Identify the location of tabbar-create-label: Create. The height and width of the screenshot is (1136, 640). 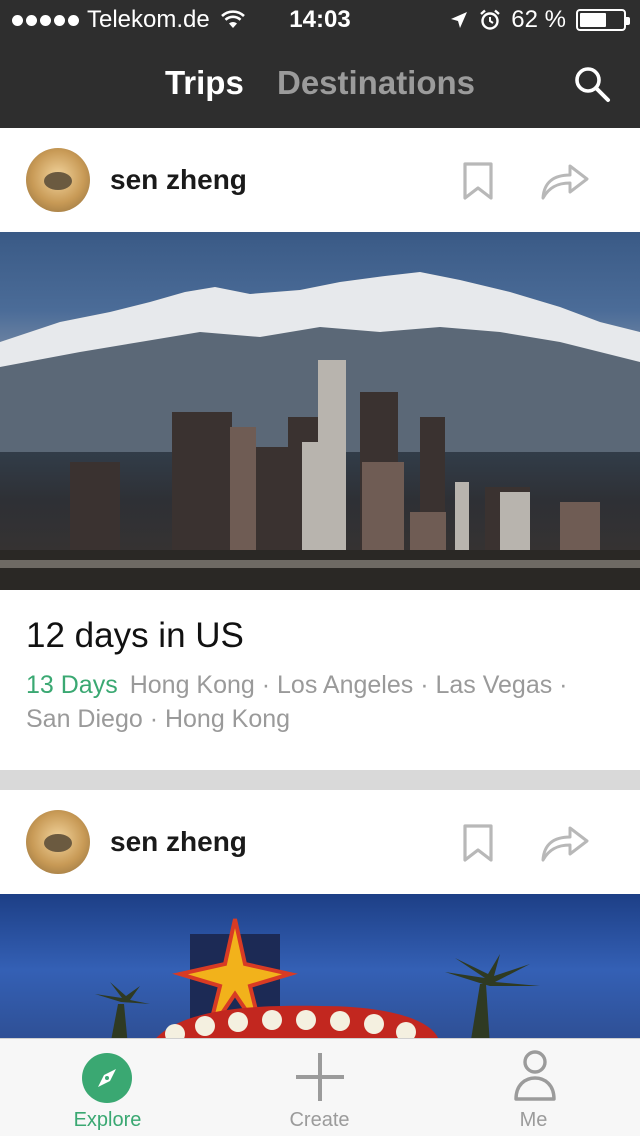
(319, 1120).